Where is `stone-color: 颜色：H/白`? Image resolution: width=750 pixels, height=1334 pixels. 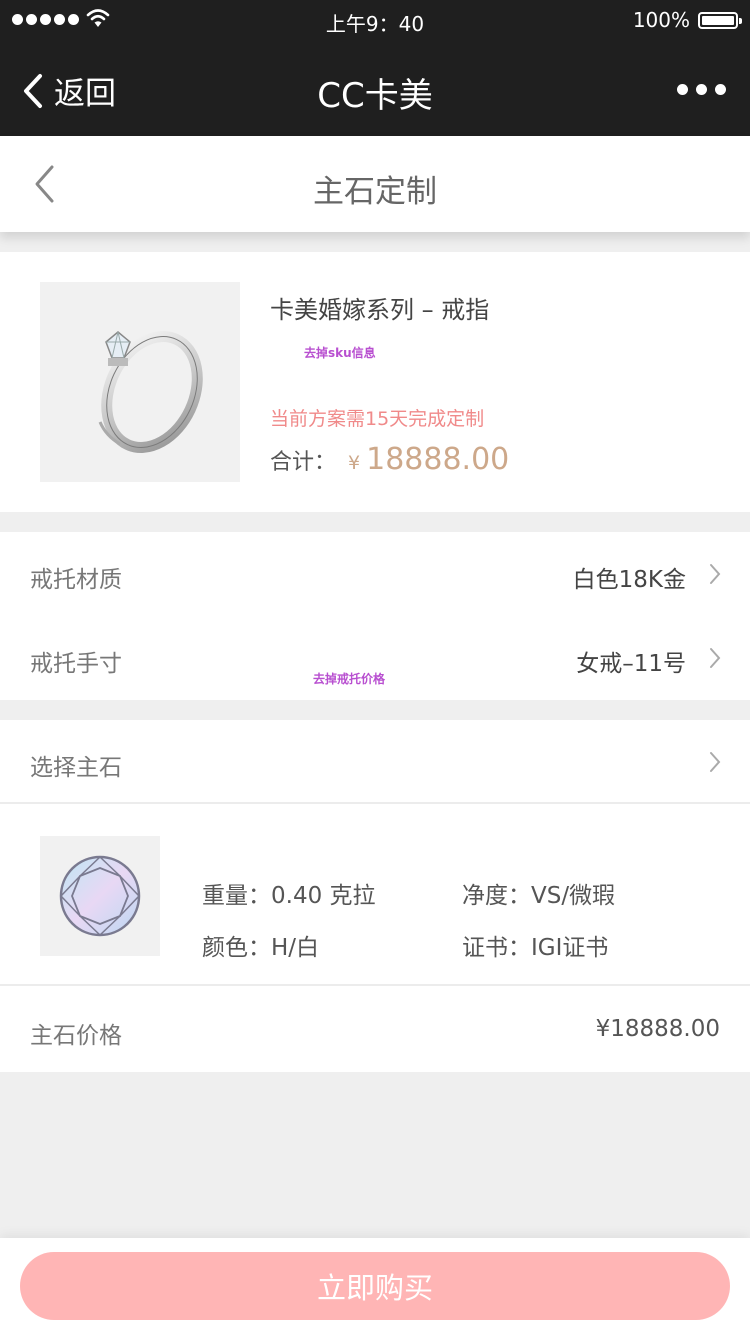
stone-color: 颜色：H/白 is located at coordinates (261, 948).